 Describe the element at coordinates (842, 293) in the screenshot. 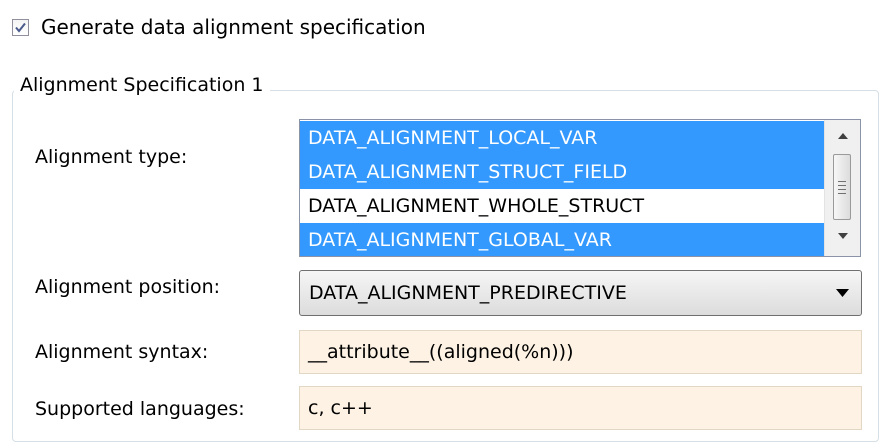

I see `chevron-down-icon` at that location.